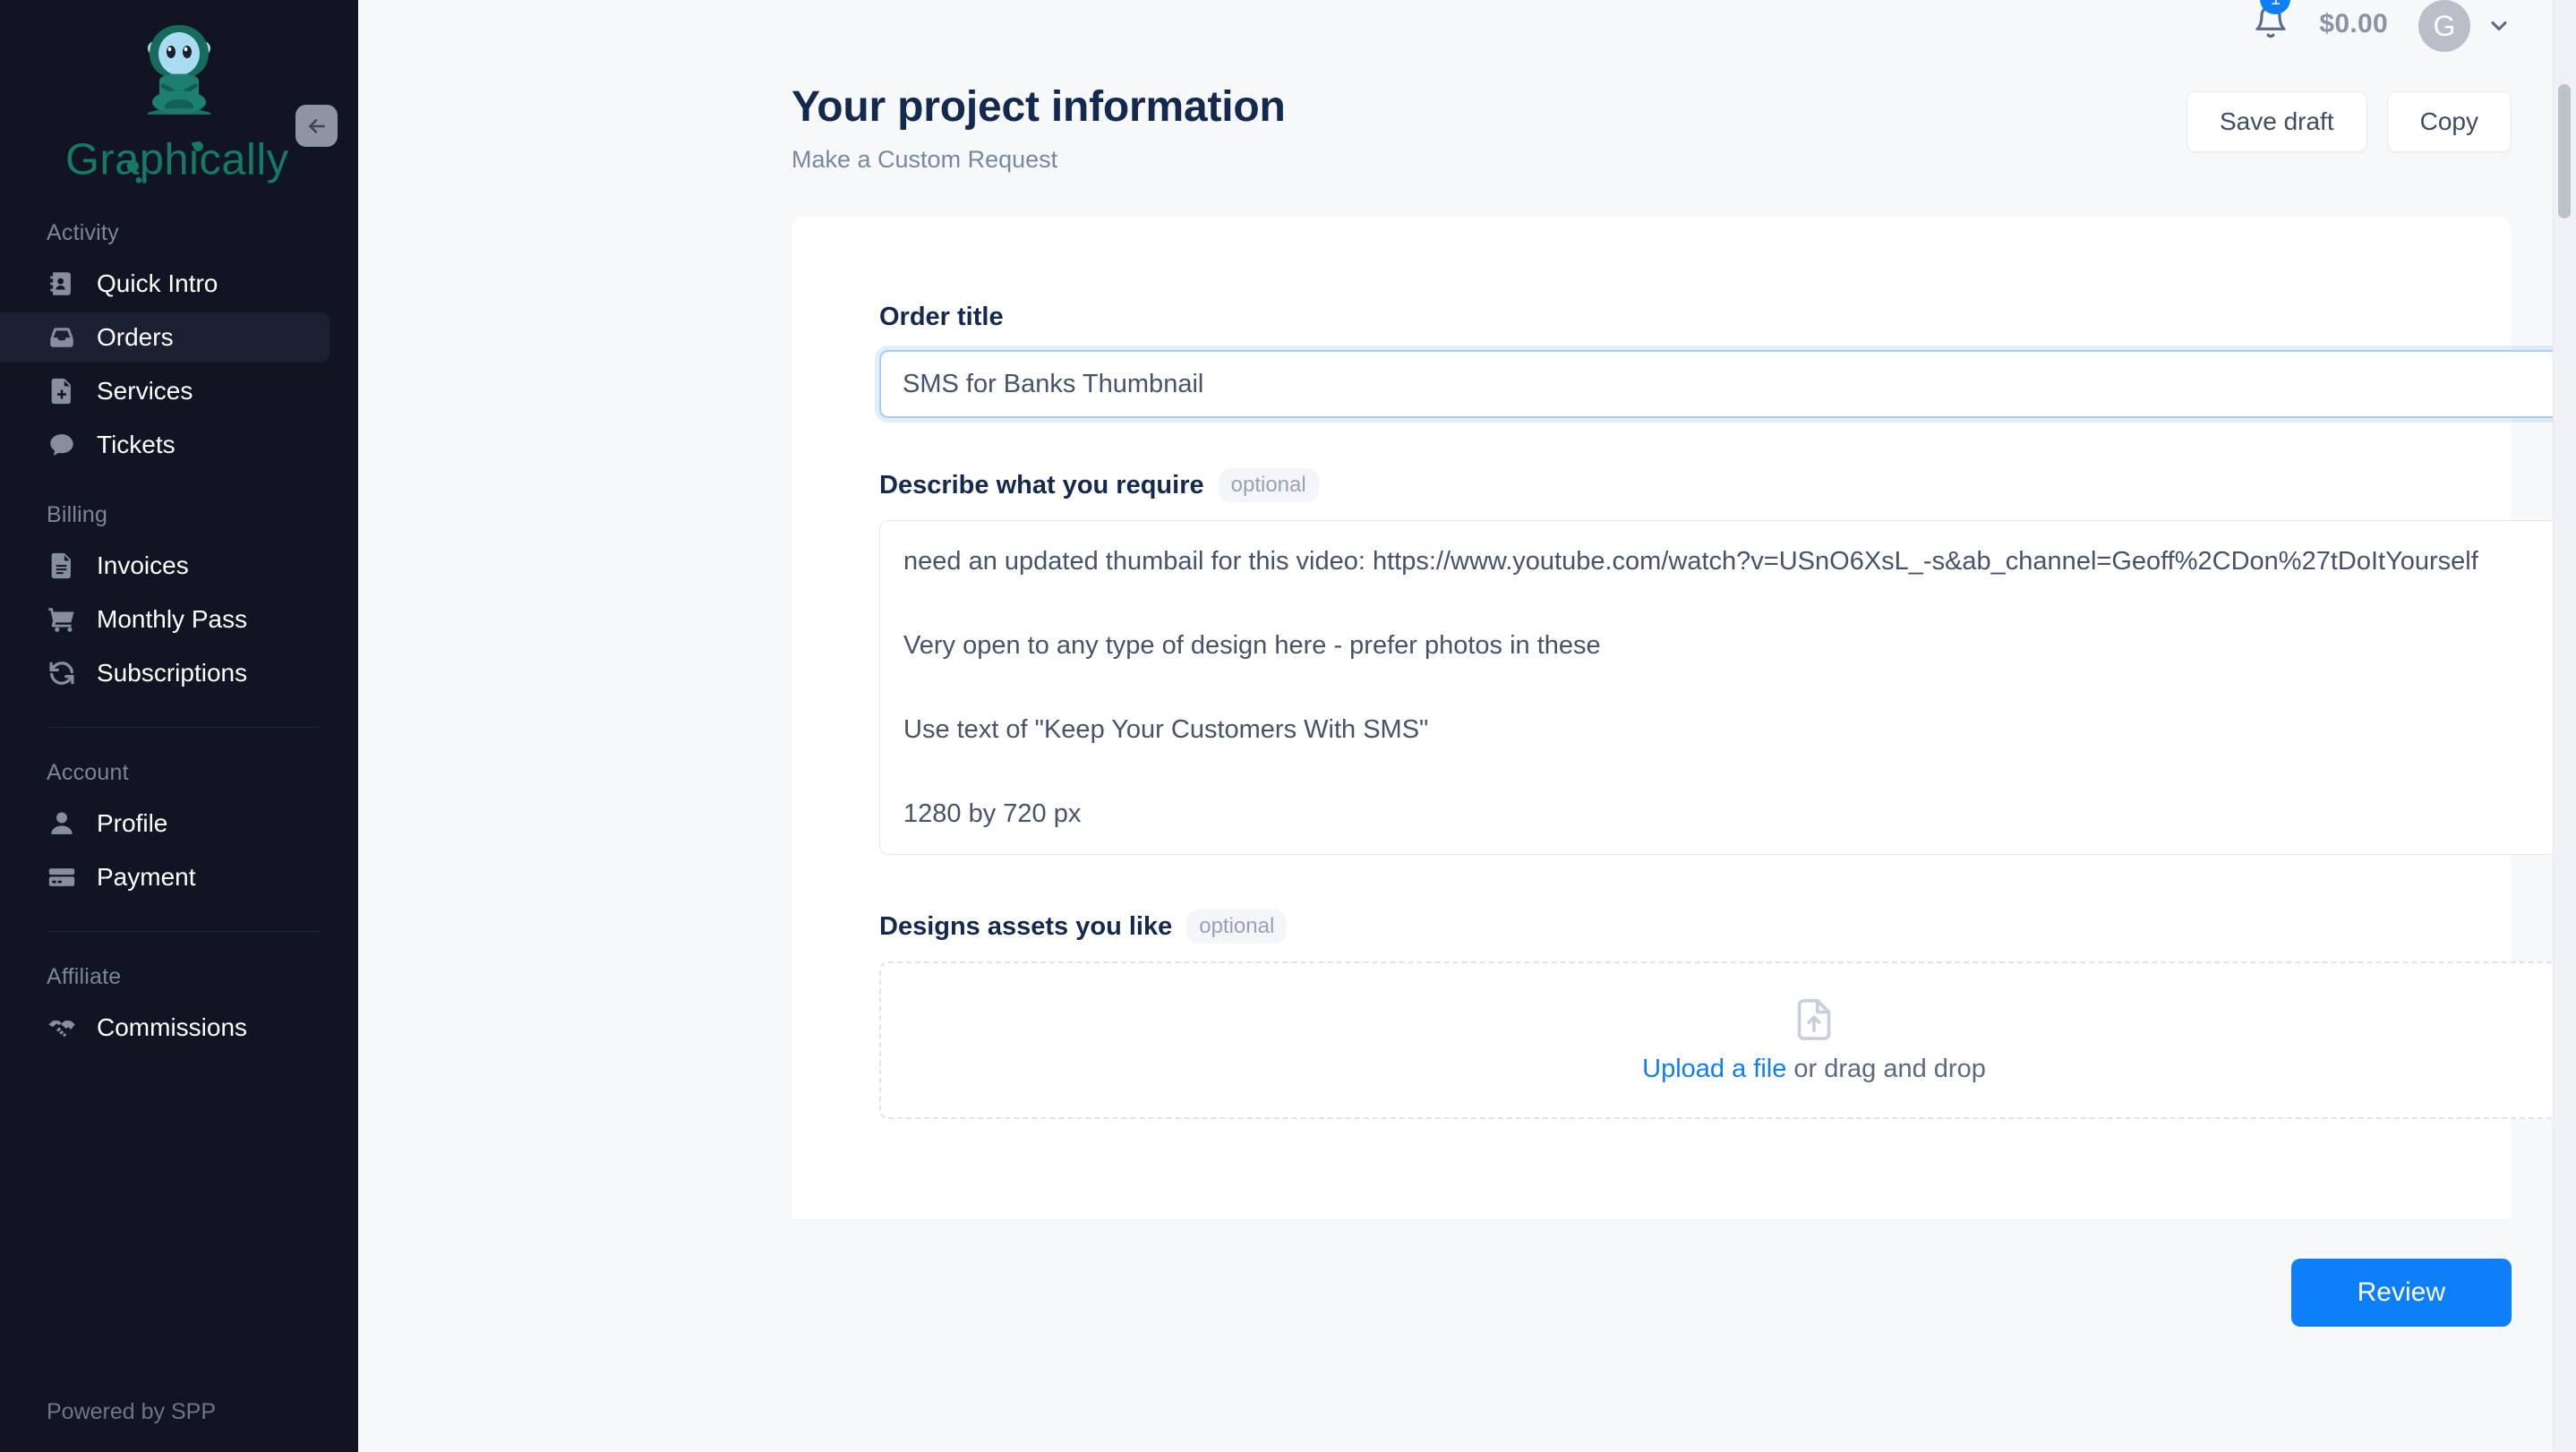 The width and height of the screenshot is (2576, 1452). Describe the element at coordinates (146, 877) in the screenshot. I see `sidebar-item-label: Payment` at that location.